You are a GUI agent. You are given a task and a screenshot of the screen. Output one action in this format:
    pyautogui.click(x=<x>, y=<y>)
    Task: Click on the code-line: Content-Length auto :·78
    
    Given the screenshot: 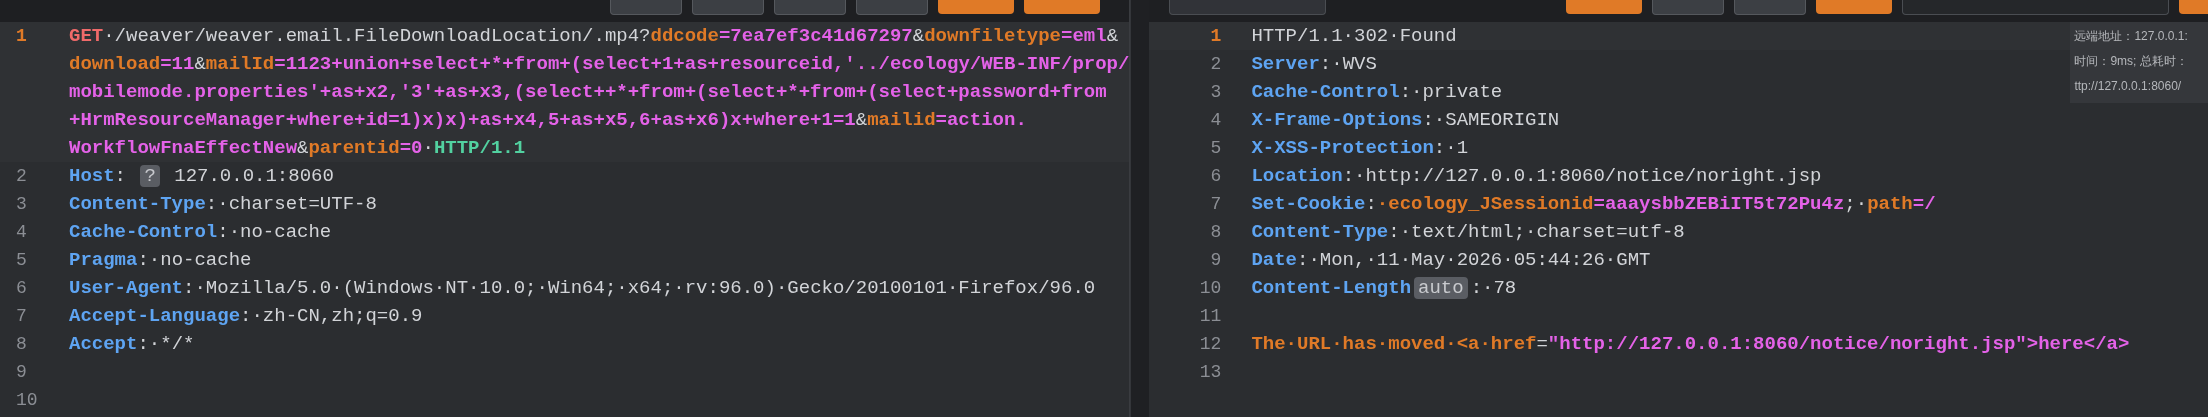 What is the action you would take?
    pyautogui.click(x=1384, y=288)
    